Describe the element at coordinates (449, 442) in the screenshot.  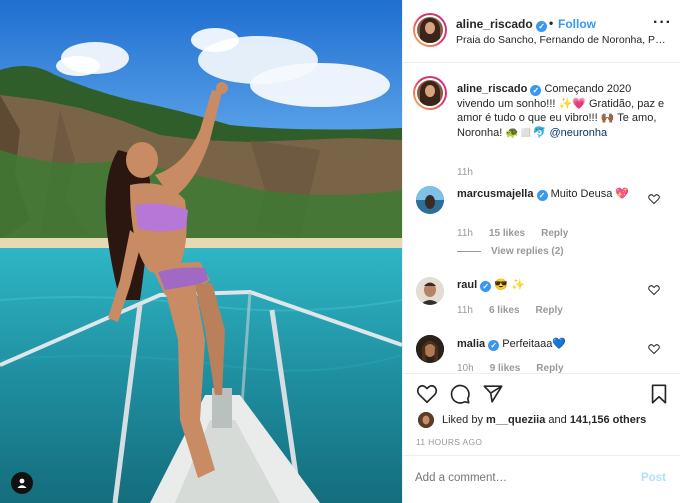
I see `post-time-ago: 11 HOURS AGO` at that location.